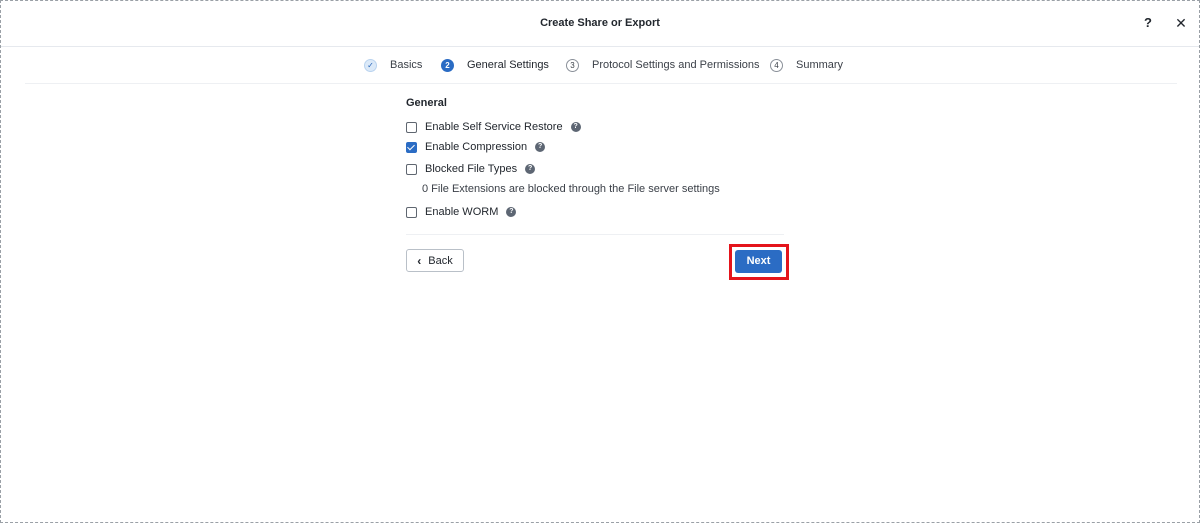  I want to click on step-label: Summary, so click(820, 65).